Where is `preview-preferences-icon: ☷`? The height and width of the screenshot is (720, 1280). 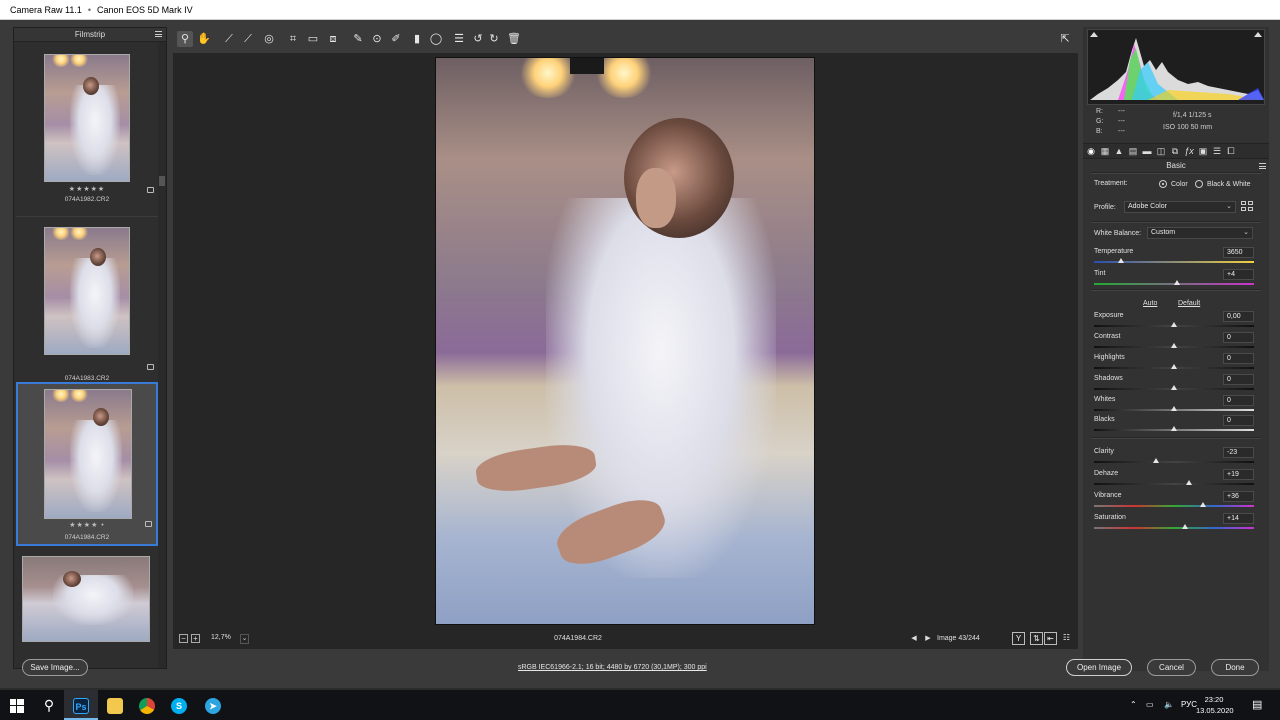 preview-preferences-icon: ☷ is located at coordinates (1066, 638).